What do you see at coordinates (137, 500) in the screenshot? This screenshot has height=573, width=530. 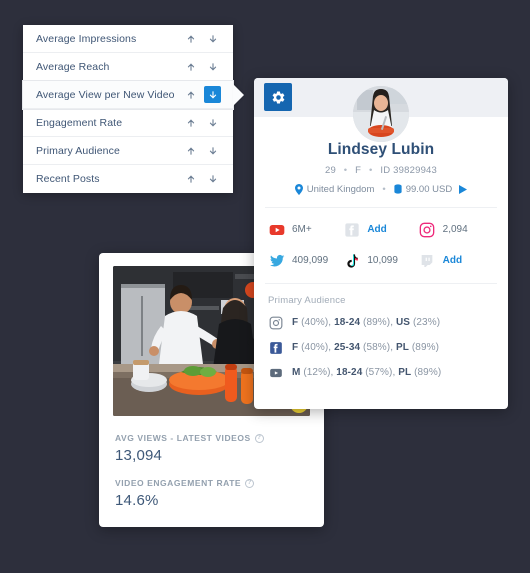 I see `stat-value: 14.6%` at bounding box center [137, 500].